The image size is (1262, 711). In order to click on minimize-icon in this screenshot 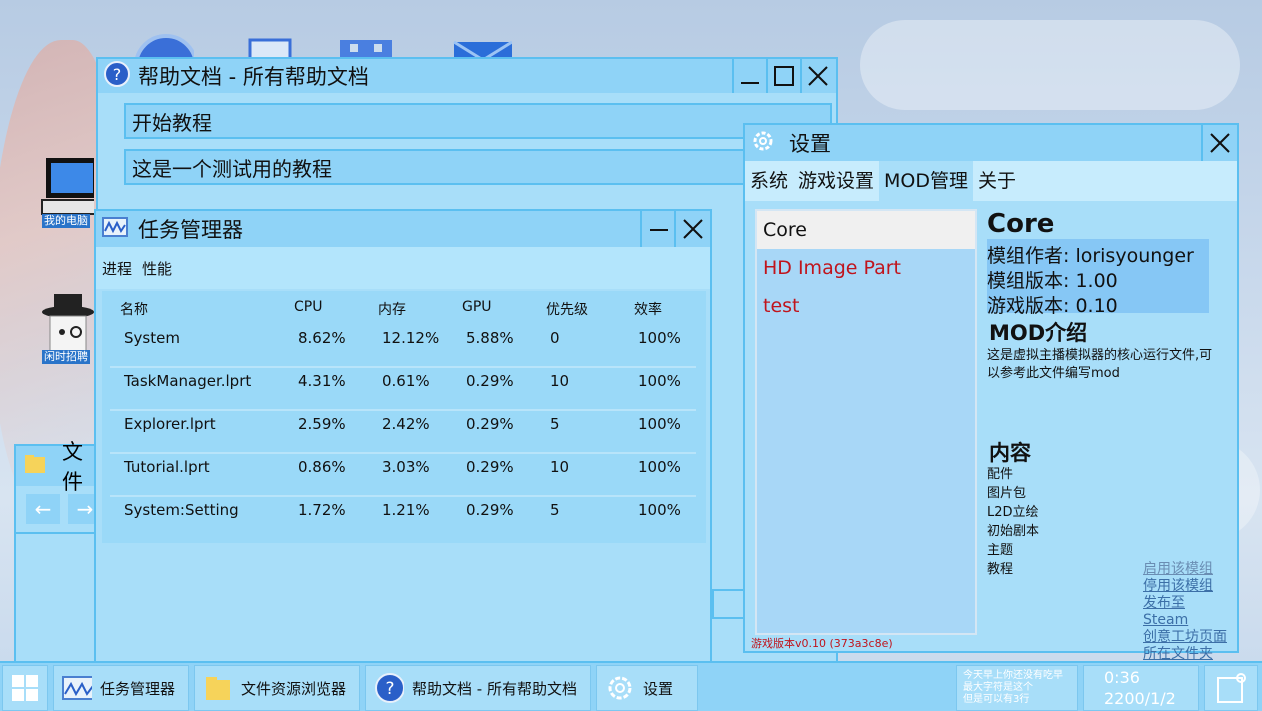, I will do `click(659, 230)`.